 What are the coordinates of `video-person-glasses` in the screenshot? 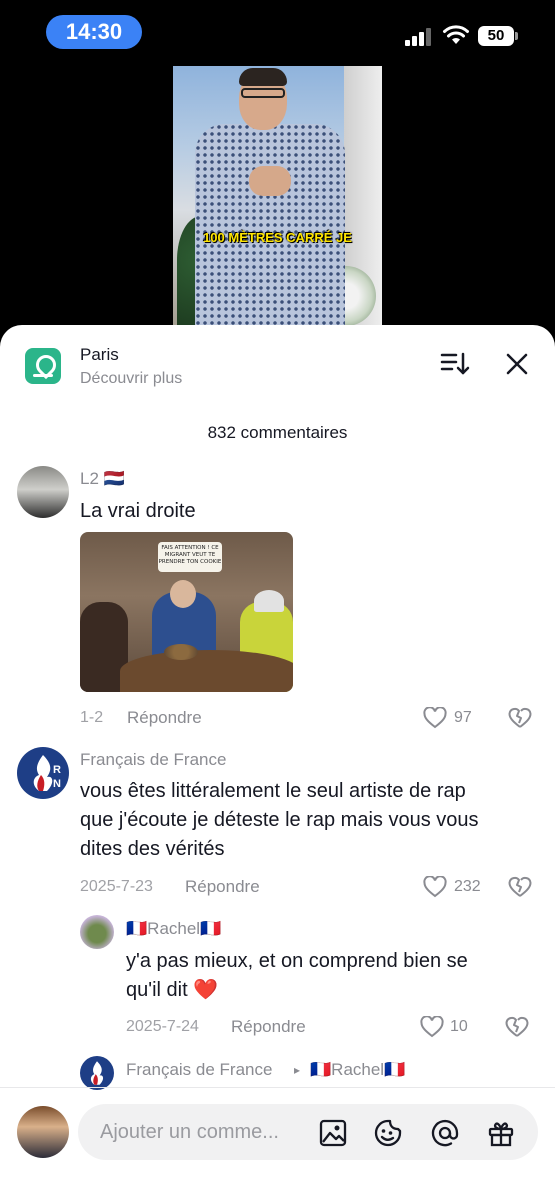 It's located at (263, 93).